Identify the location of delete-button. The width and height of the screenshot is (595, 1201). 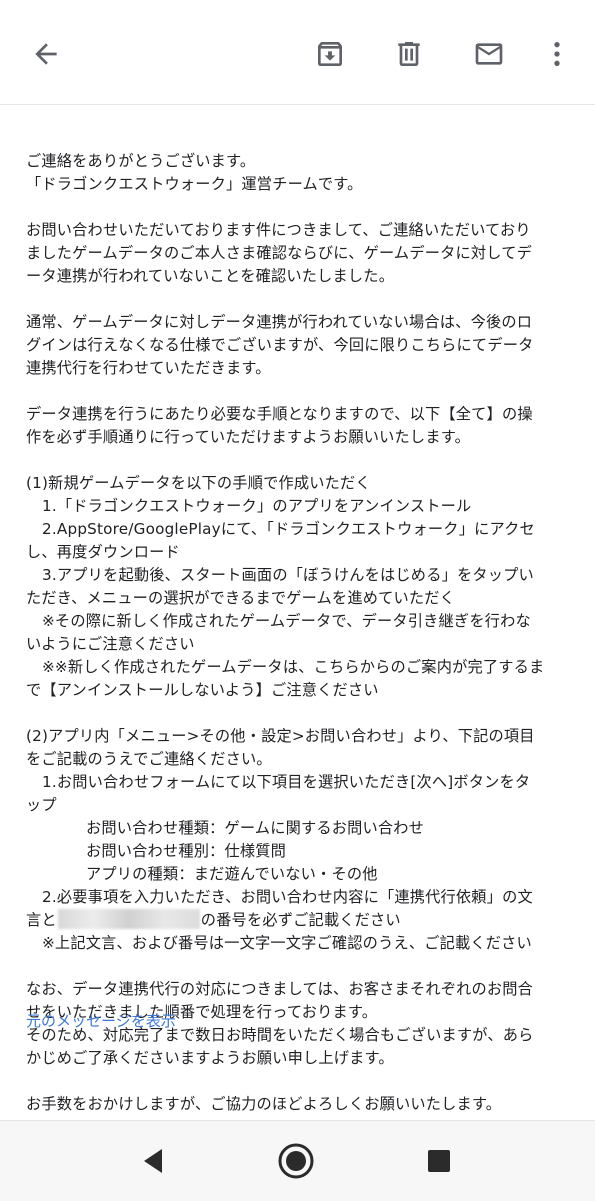
(409, 54).